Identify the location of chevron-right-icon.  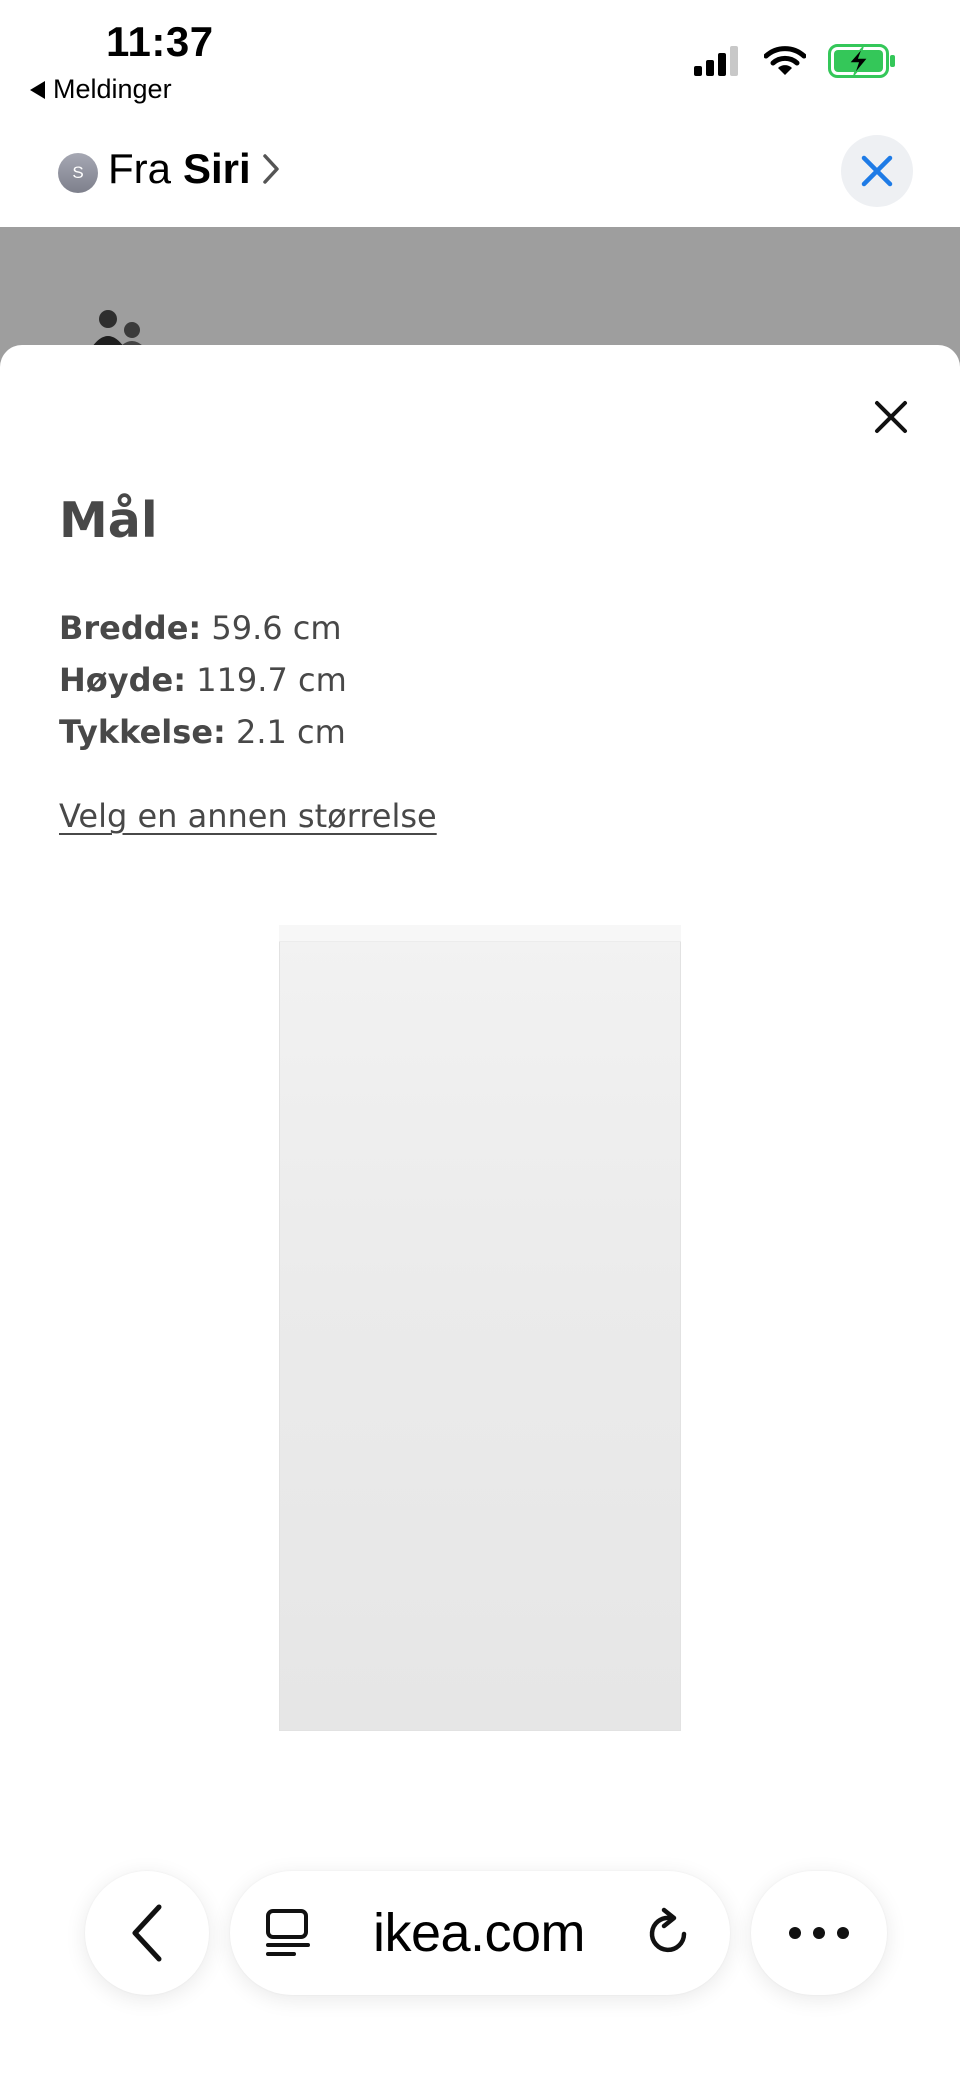
(271, 169).